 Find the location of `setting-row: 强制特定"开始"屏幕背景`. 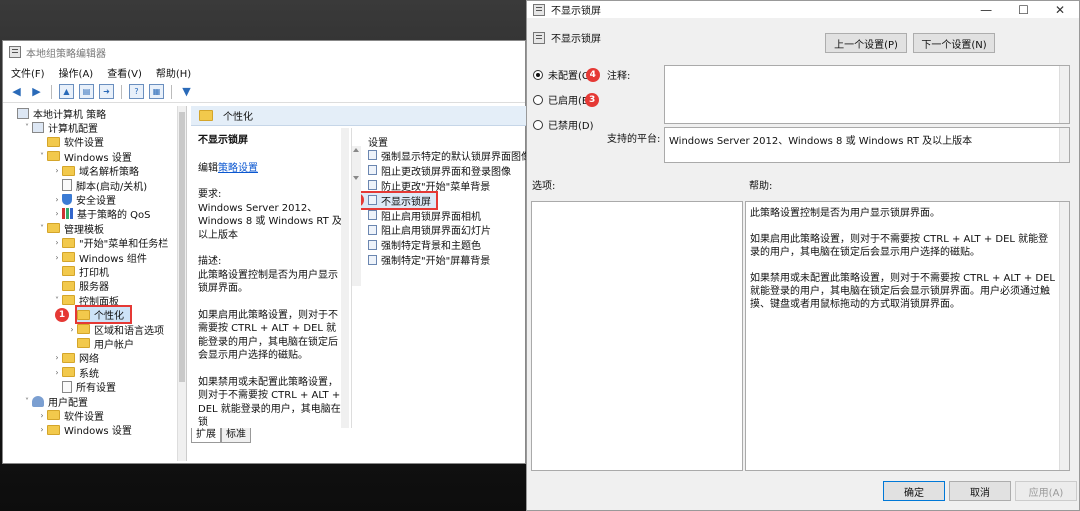

setting-row: 强制特定"开始"屏幕背景 is located at coordinates (439, 259).